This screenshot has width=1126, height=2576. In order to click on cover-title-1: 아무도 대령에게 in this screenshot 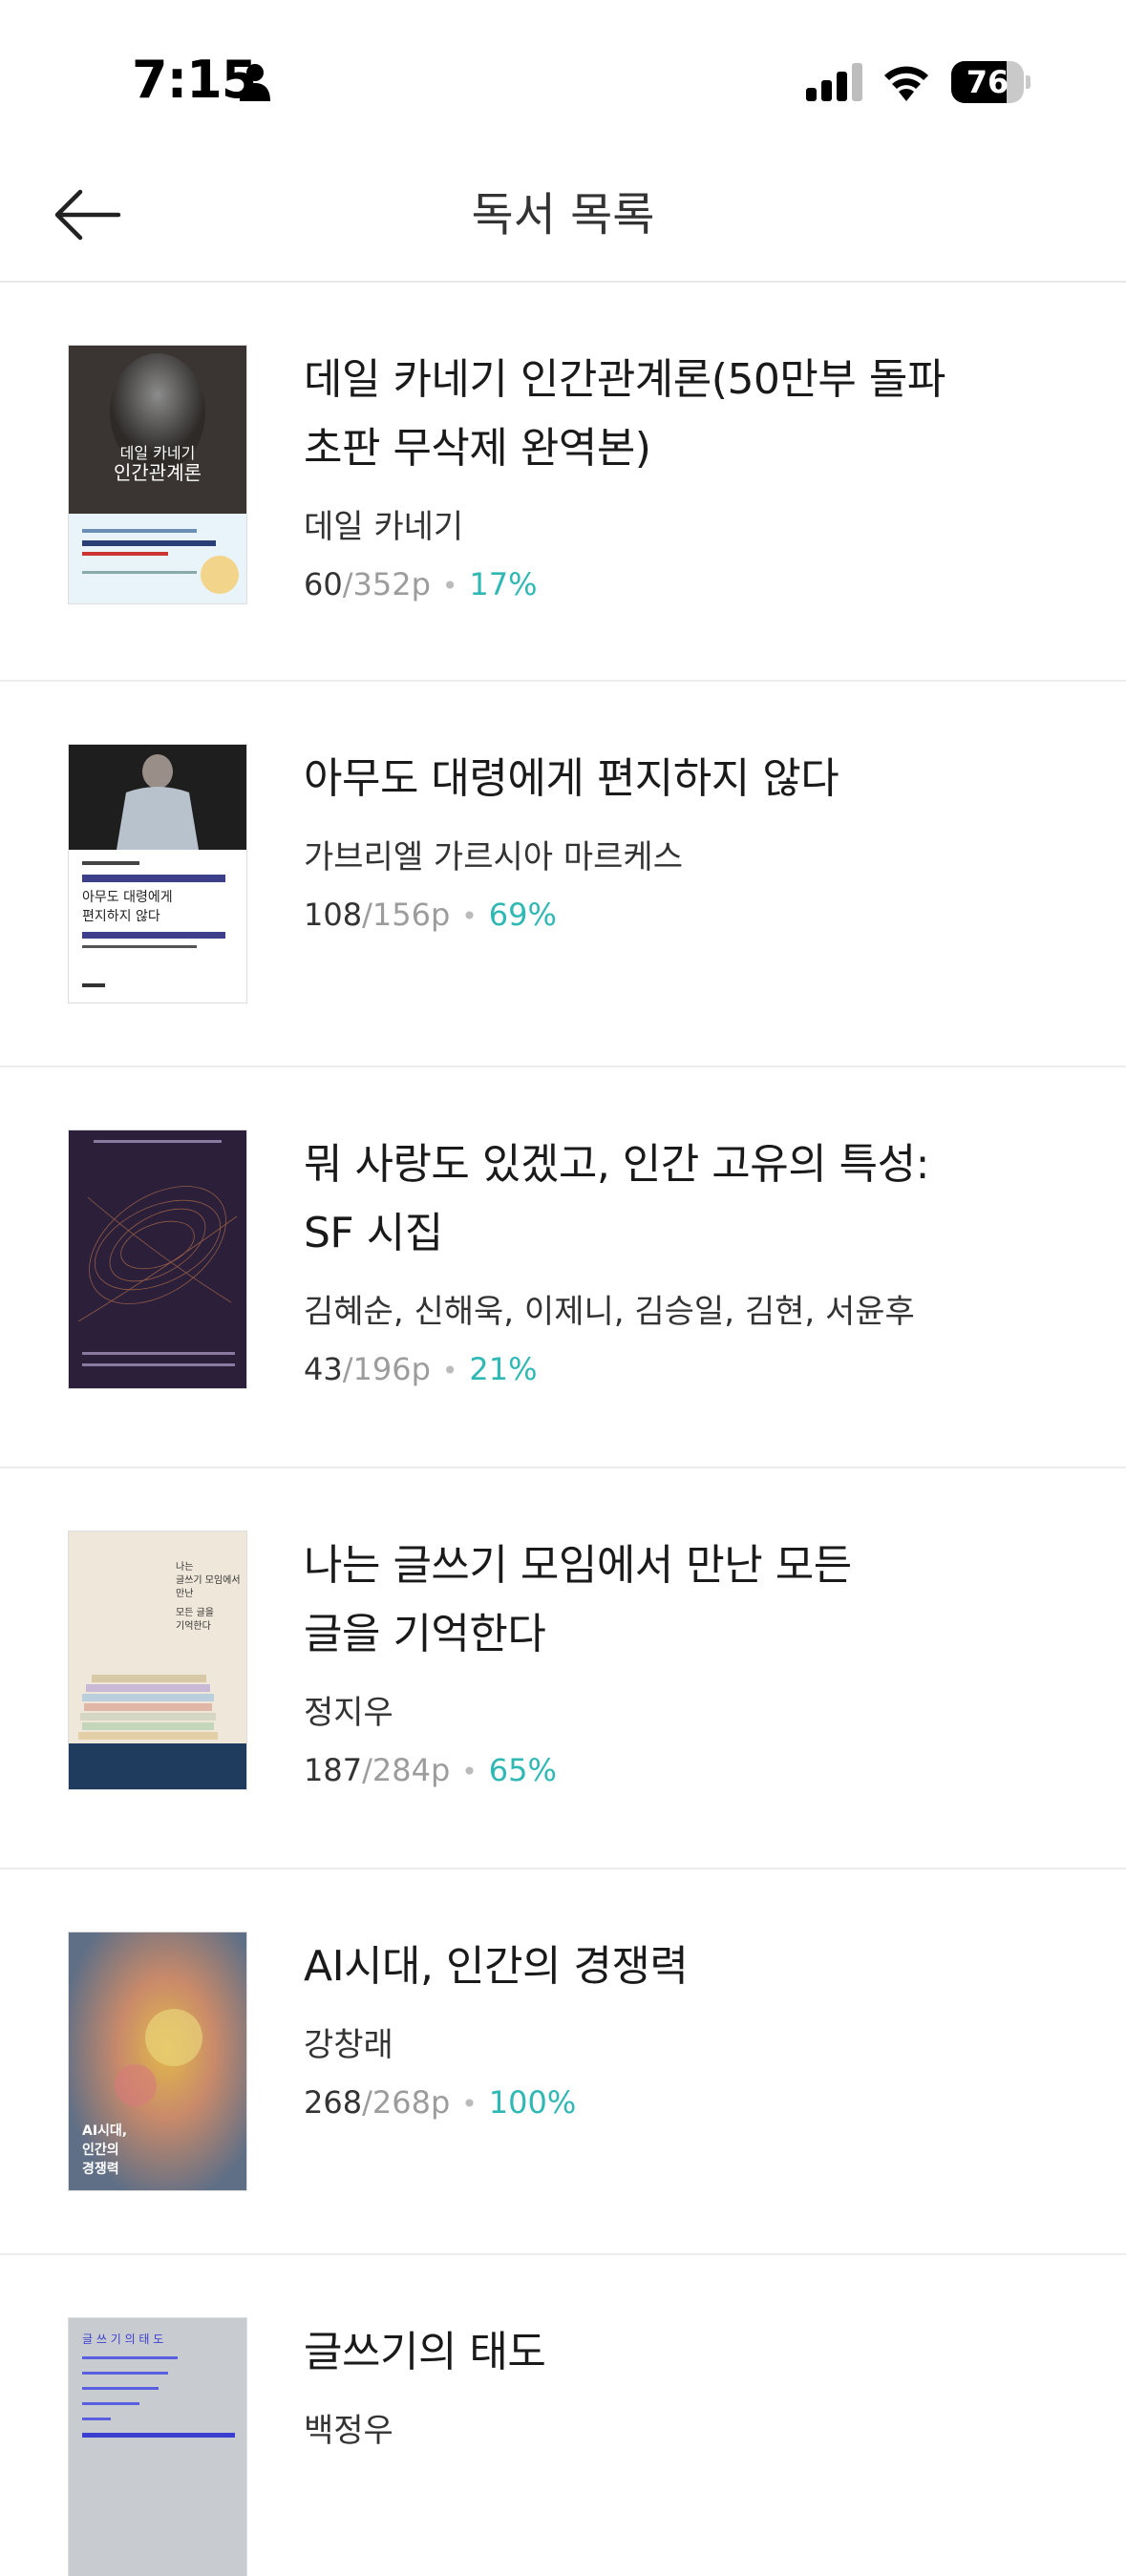, I will do `click(127, 897)`.